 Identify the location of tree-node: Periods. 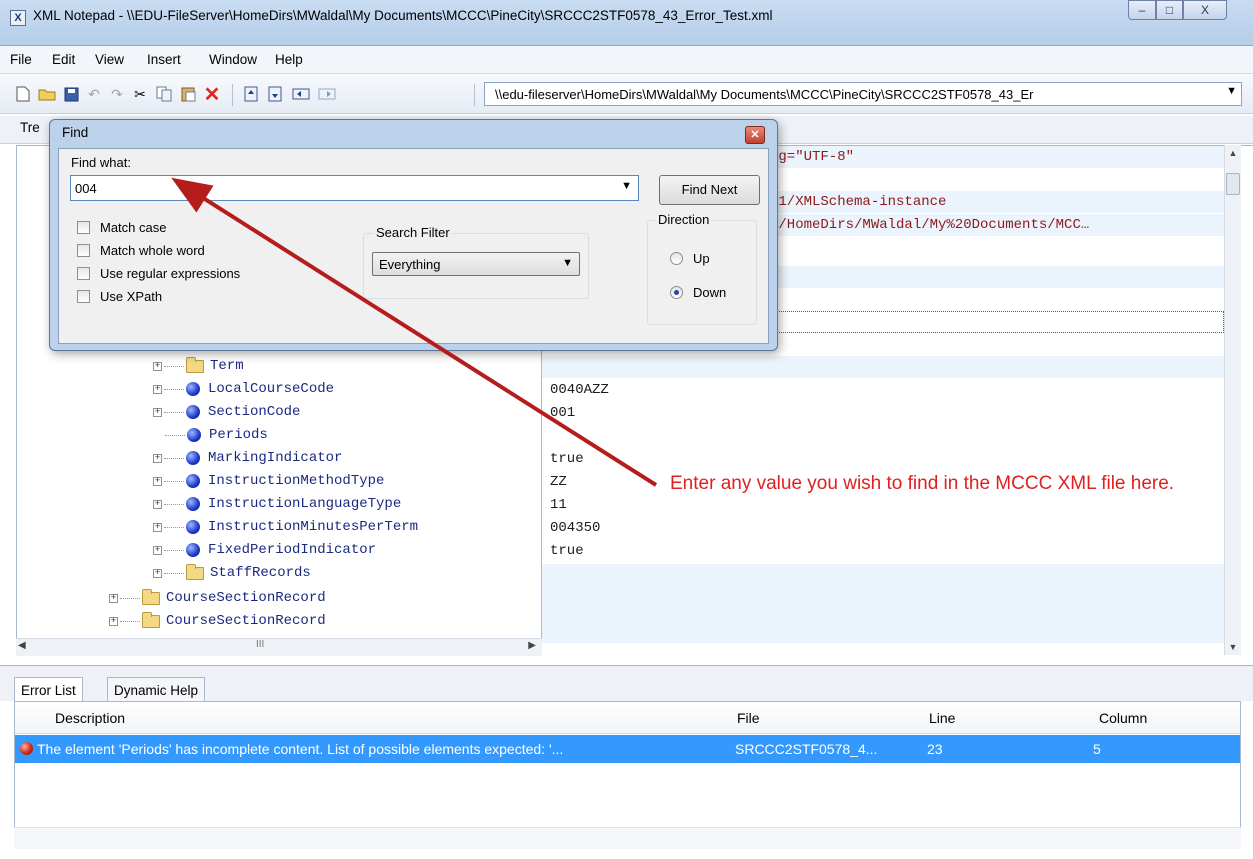
(216, 435).